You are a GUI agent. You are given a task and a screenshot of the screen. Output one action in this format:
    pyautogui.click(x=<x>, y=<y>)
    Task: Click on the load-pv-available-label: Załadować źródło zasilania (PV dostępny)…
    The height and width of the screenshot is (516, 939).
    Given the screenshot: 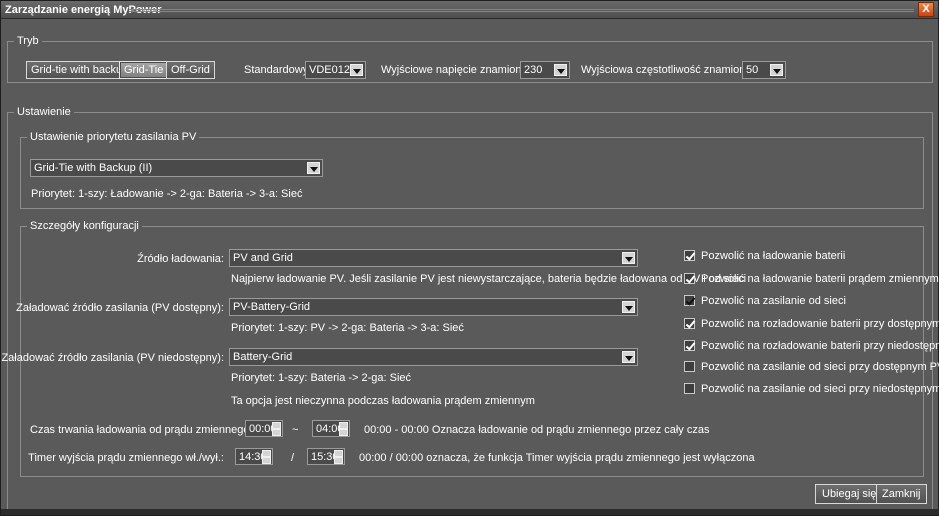 What is the action you would take?
    pyautogui.click(x=120, y=308)
    